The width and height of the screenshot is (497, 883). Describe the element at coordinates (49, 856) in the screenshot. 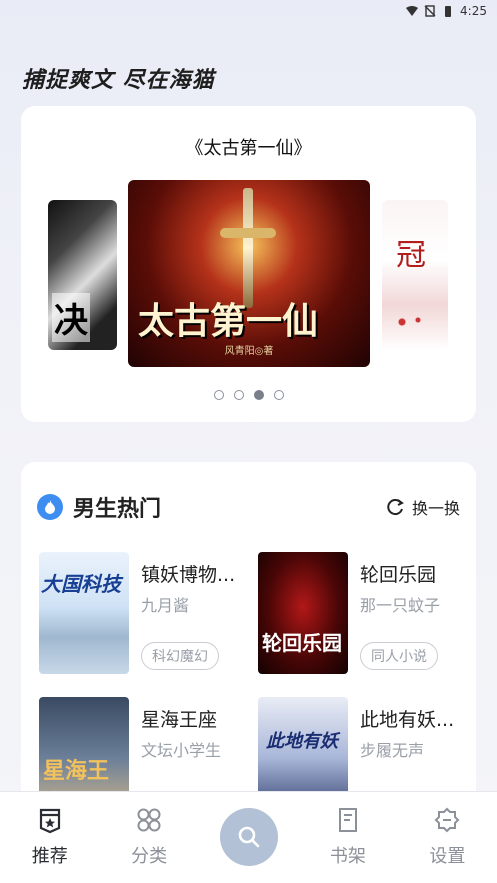

I see `tab-label: 推荐` at that location.